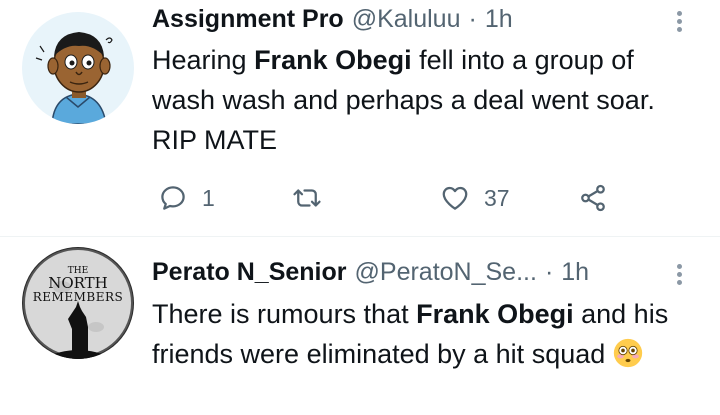 This screenshot has height=415, width=720. What do you see at coordinates (385, 198) in the screenshot?
I see `tweet-actions: 1 37` at bounding box center [385, 198].